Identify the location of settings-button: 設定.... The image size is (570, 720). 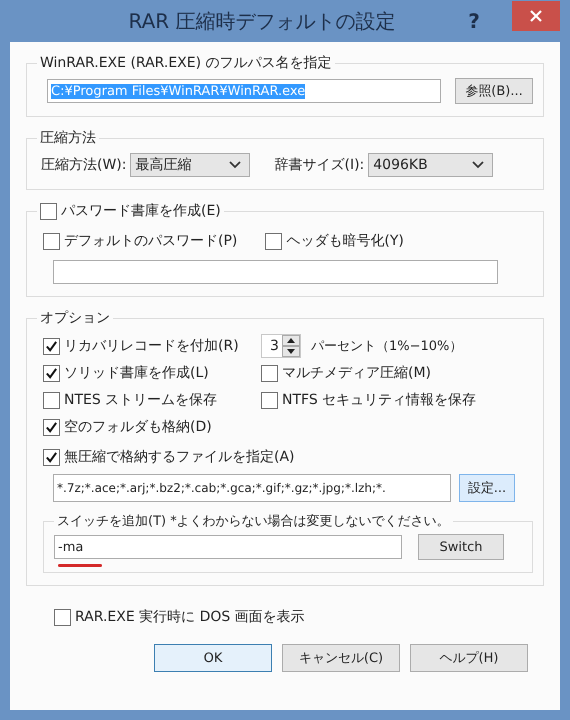
(487, 488).